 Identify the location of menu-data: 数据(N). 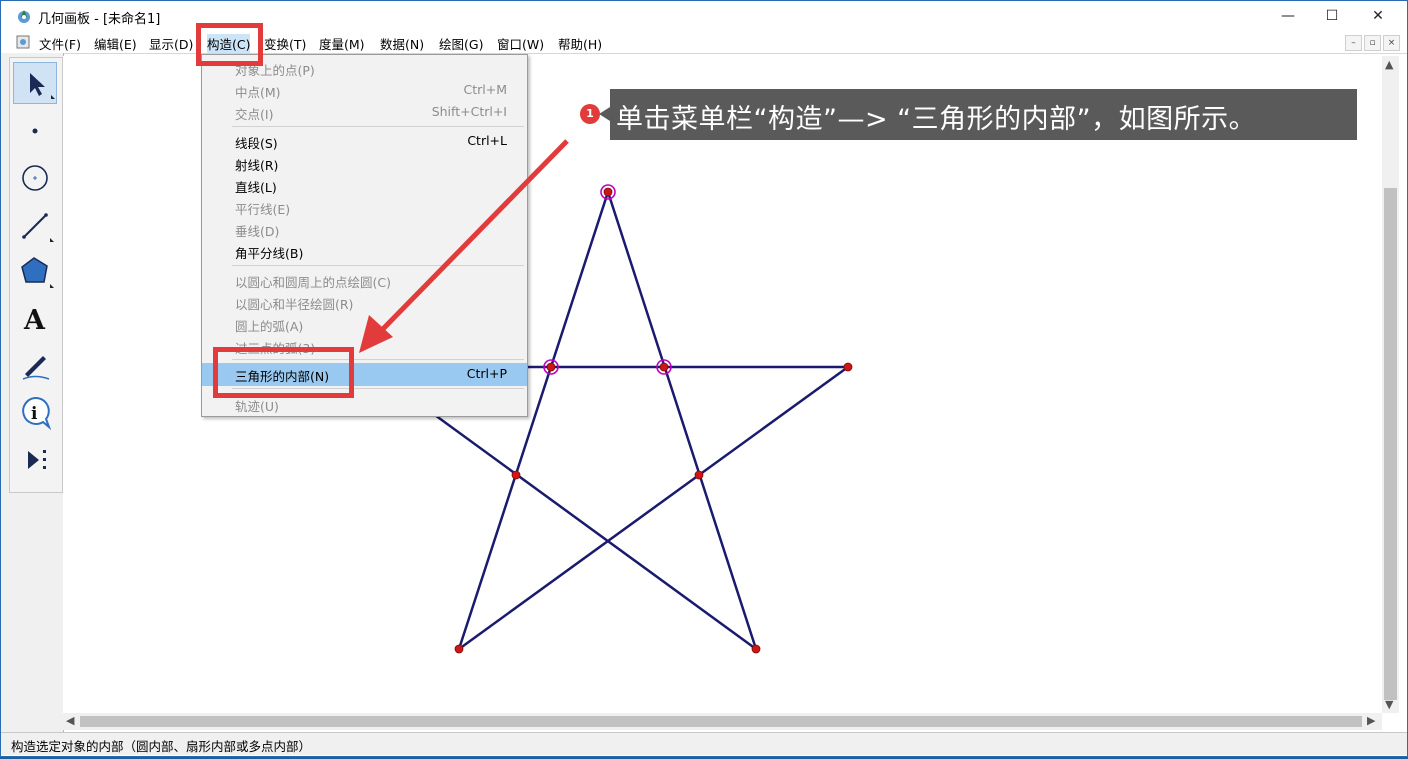
(402, 43).